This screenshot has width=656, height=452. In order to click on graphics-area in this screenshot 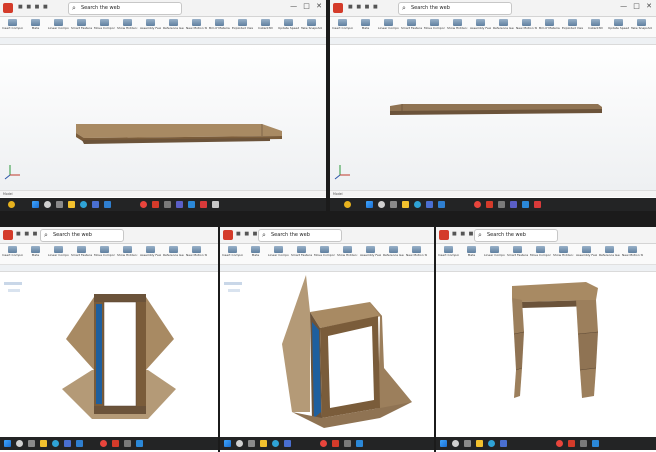, I will do `click(546, 354)`.